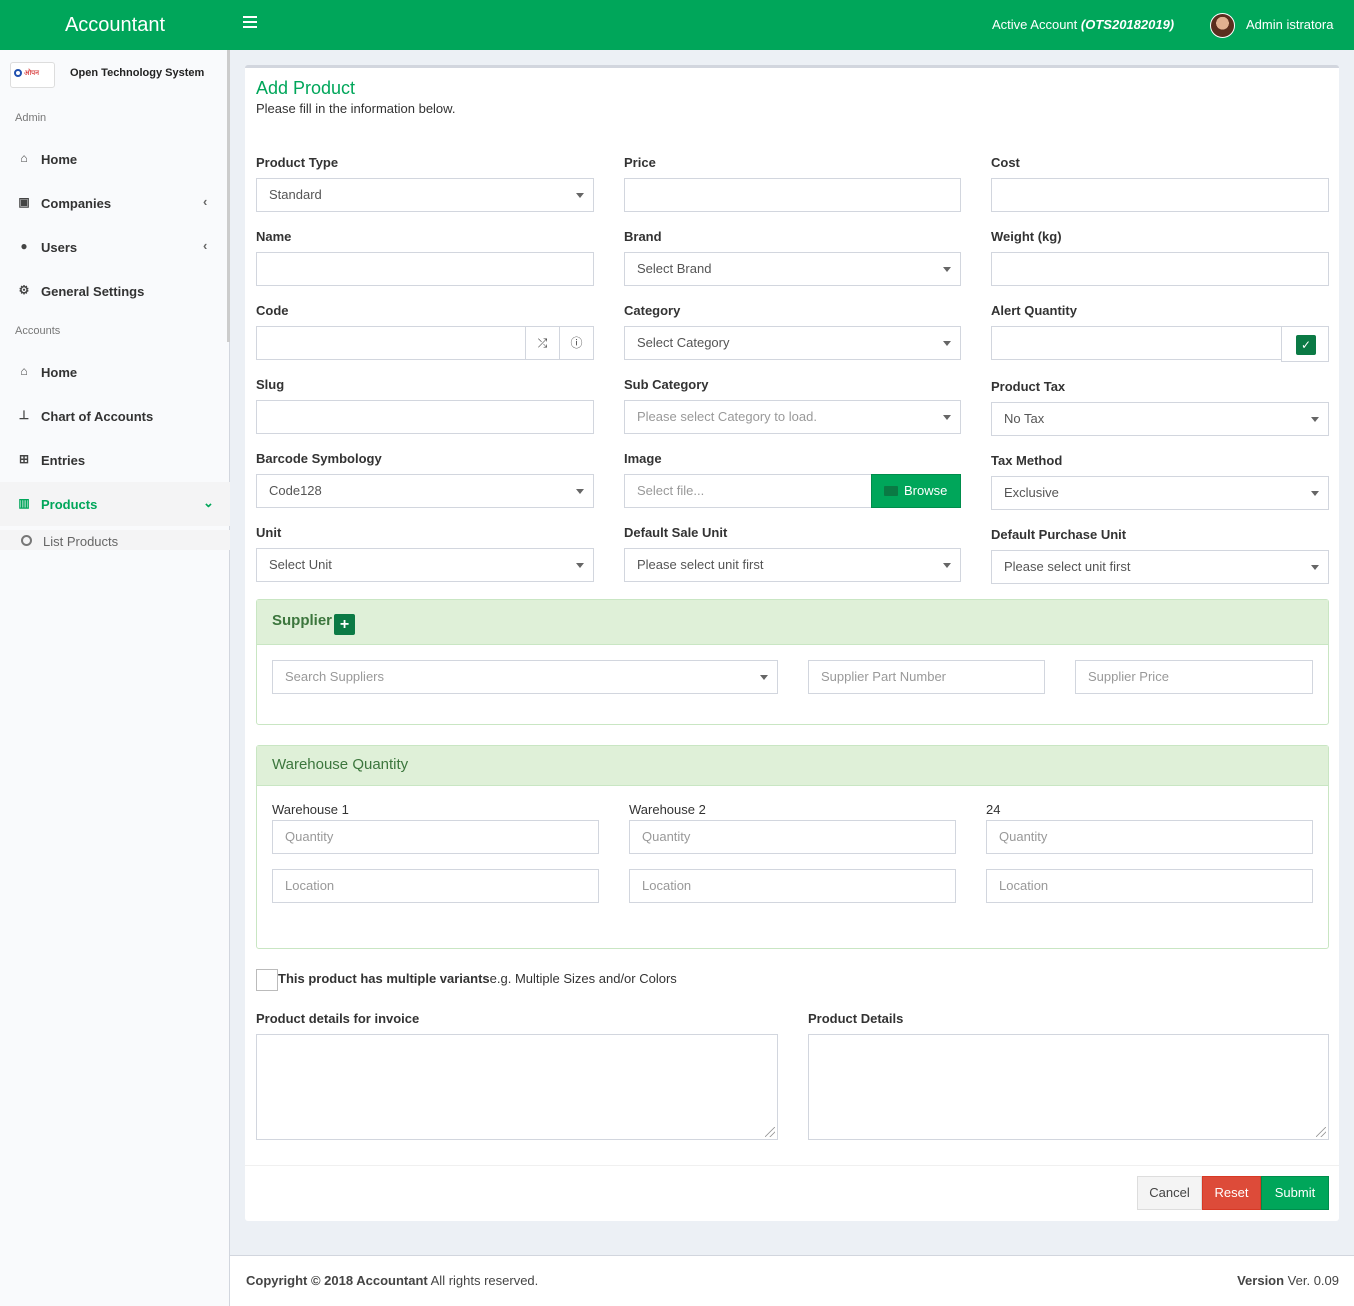  I want to click on page-subtitle: Please fill in the information below., so click(356, 108).